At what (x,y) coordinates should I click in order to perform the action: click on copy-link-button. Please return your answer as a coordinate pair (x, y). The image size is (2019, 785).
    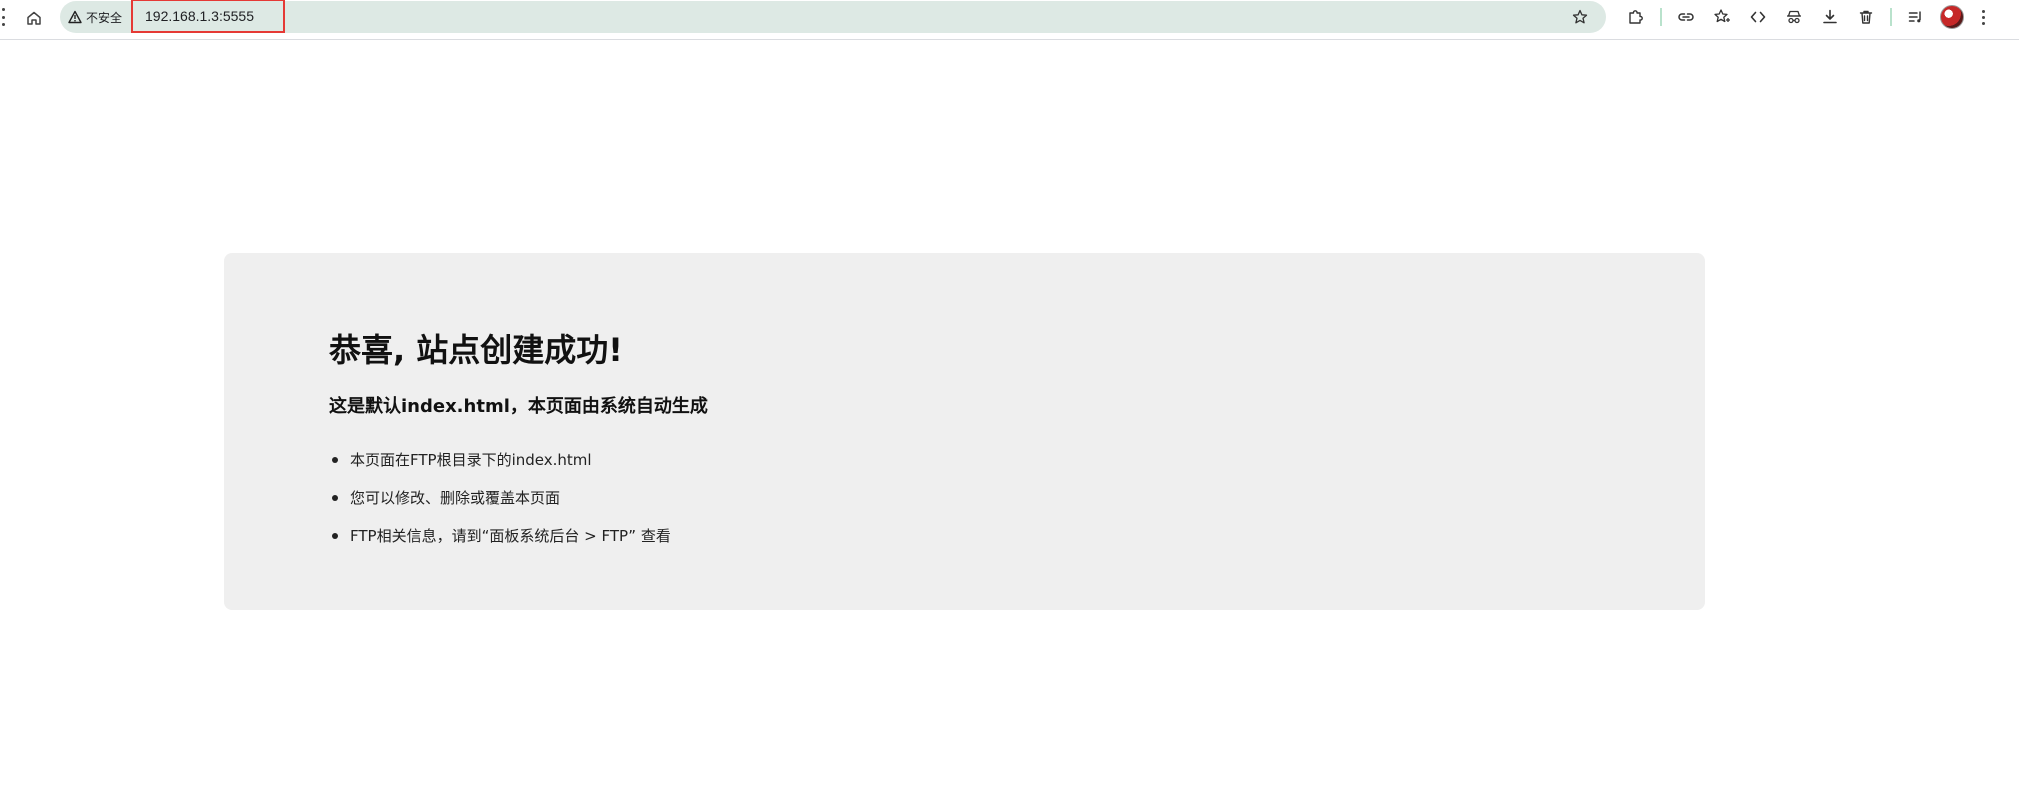
    Looking at the image, I should click on (1686, 17).